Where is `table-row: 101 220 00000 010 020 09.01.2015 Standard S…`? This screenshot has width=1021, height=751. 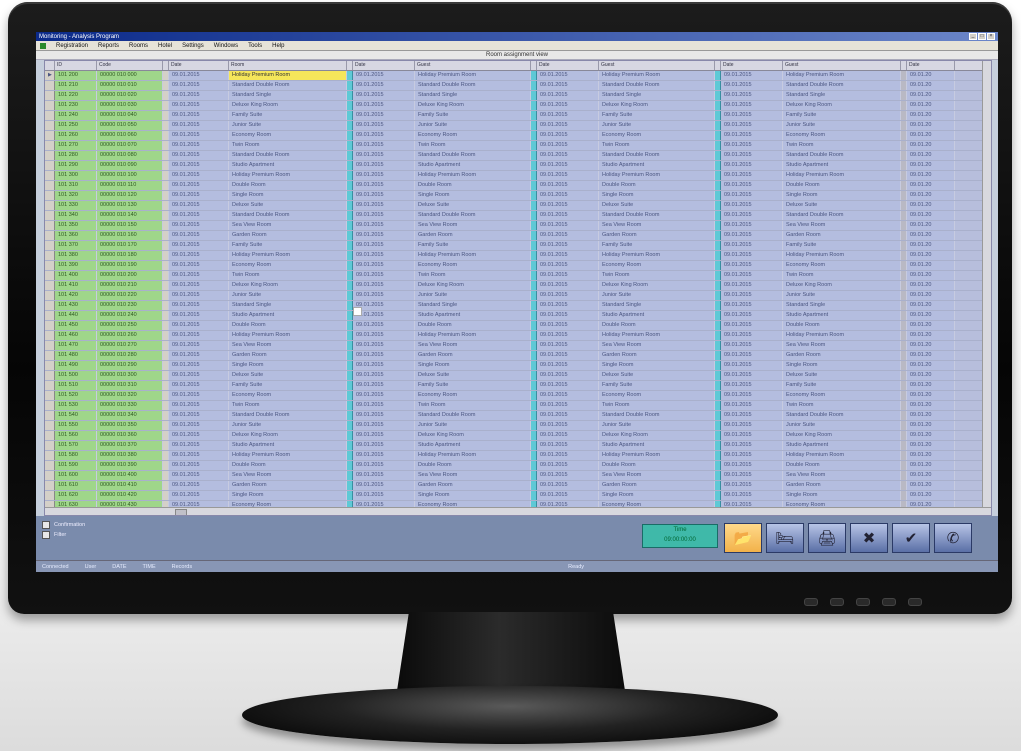 table-row: 101 220 00000 010 020 09.01.2015 Standard S… is located at coordinates (518, 96).